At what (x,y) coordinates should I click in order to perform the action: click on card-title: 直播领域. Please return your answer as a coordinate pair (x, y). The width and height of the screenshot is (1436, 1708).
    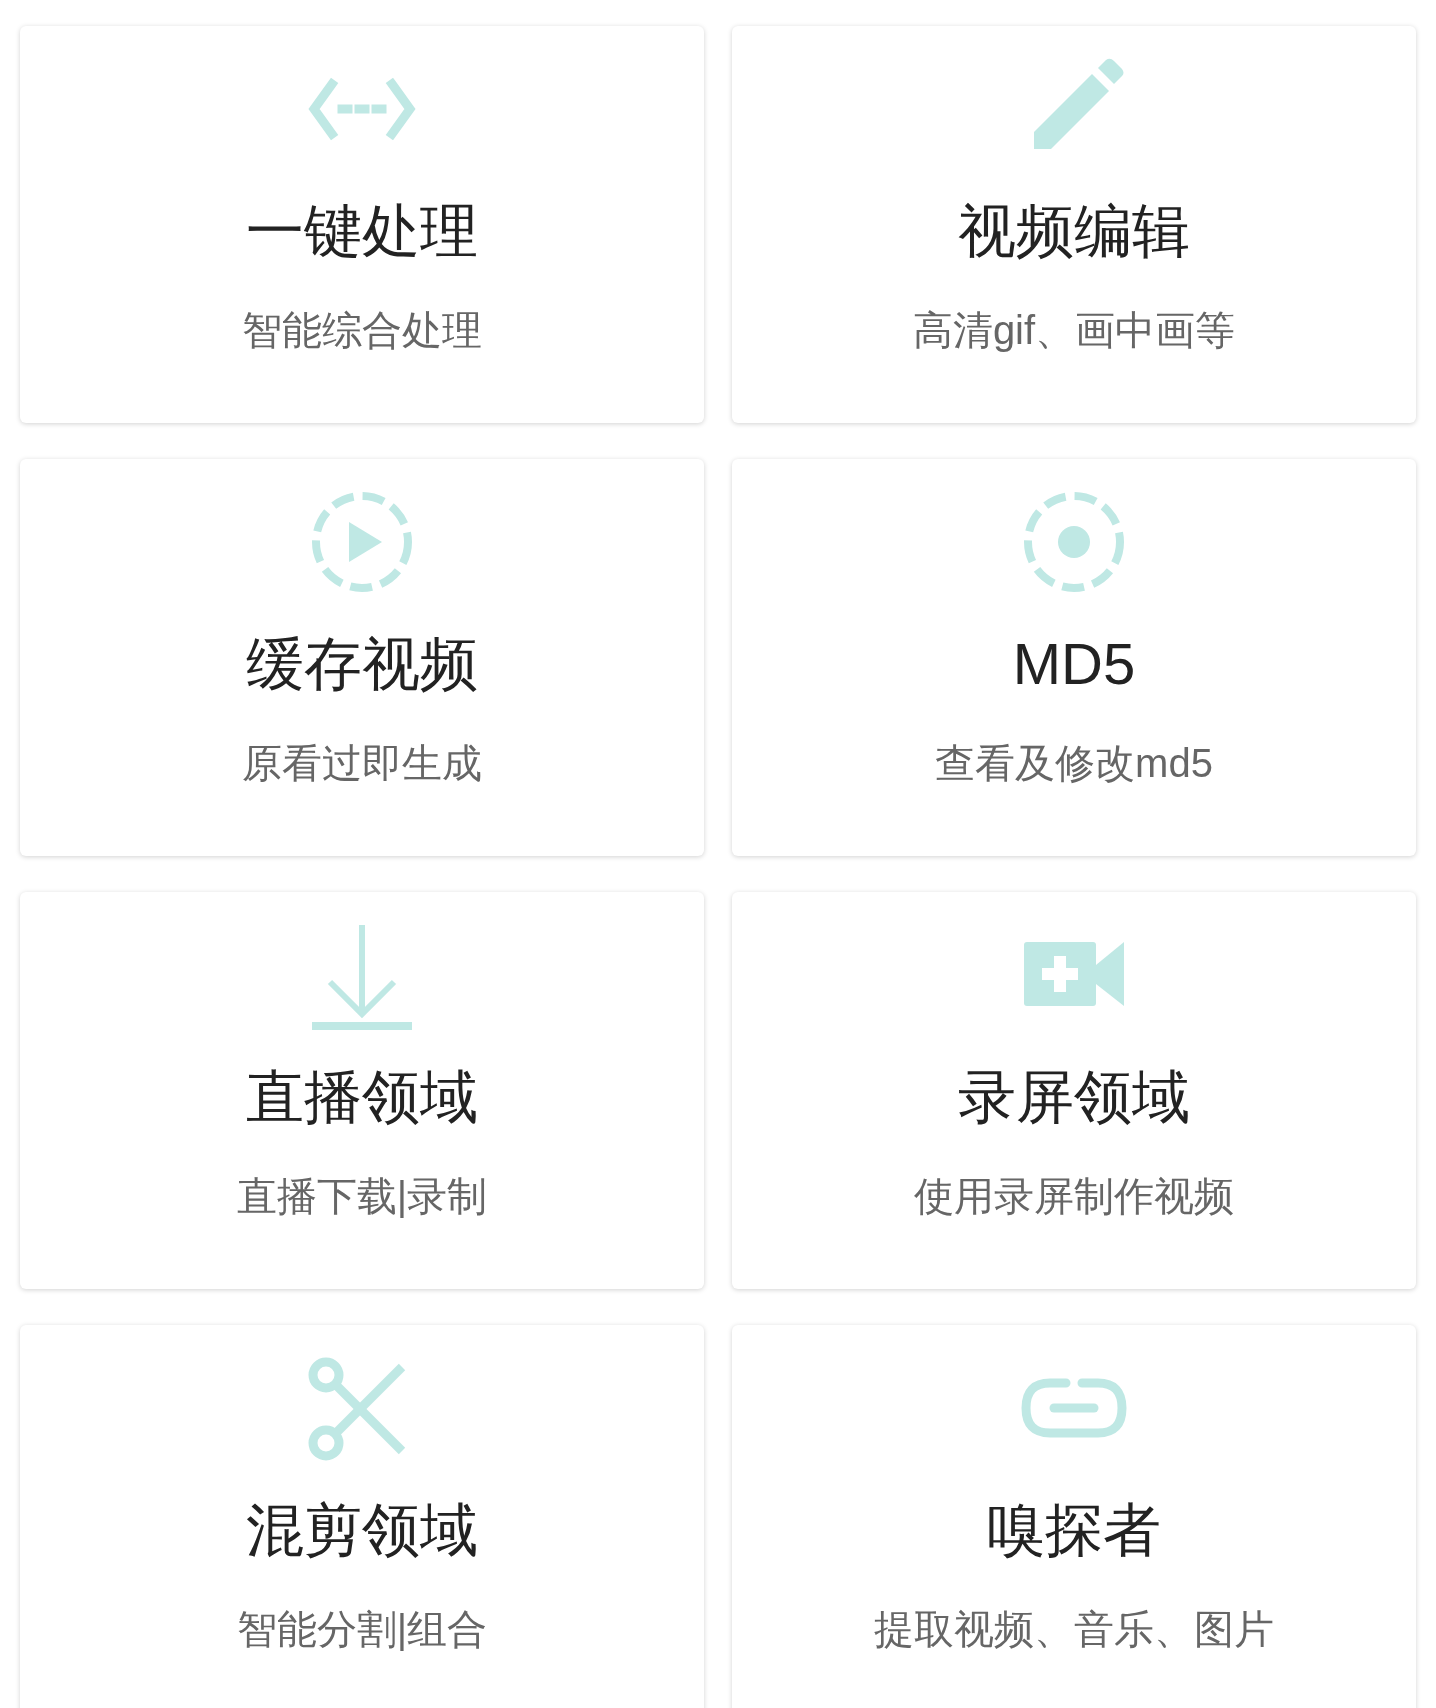
    Looking at the image, I should click on (362, 1097).